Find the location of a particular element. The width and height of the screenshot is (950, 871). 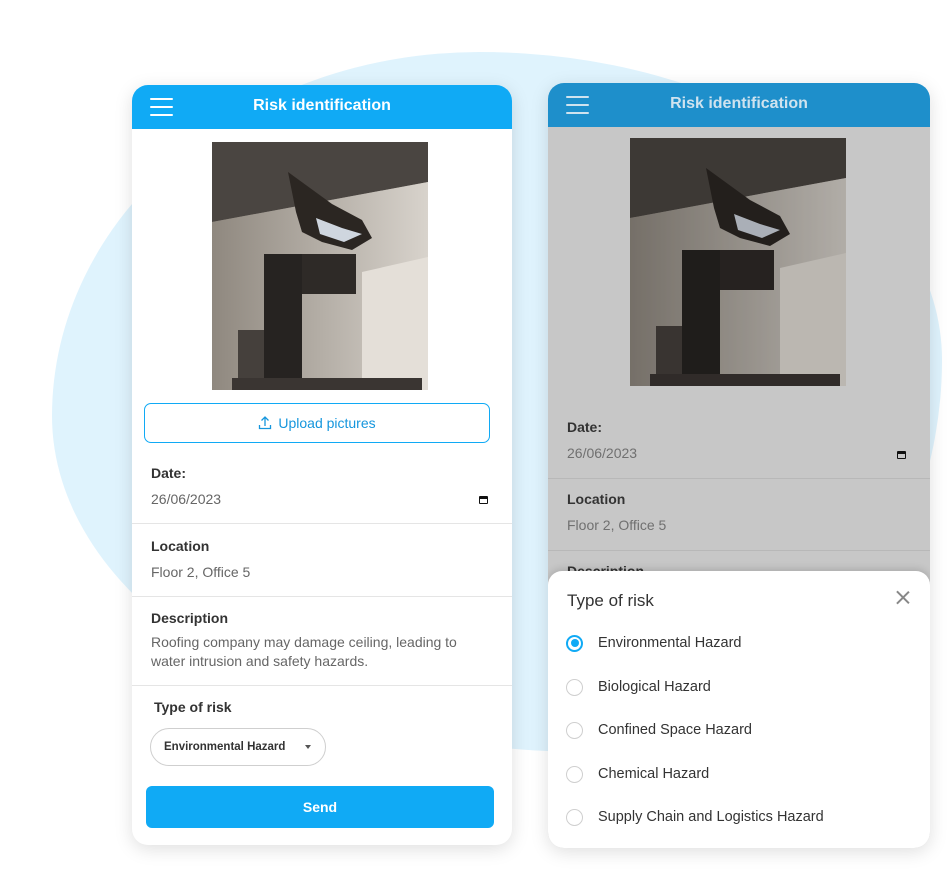

upload-icon is located at coordinates (265, 423).